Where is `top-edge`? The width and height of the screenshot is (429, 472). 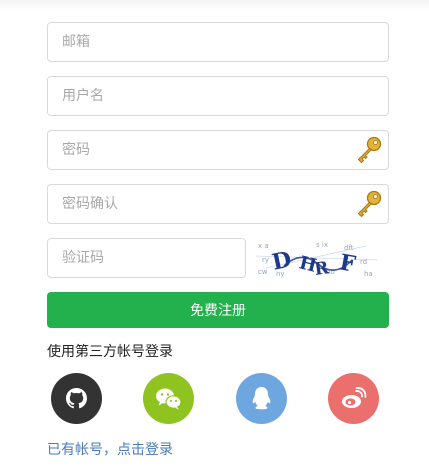 top-edge is located at coordinates (214, 5).